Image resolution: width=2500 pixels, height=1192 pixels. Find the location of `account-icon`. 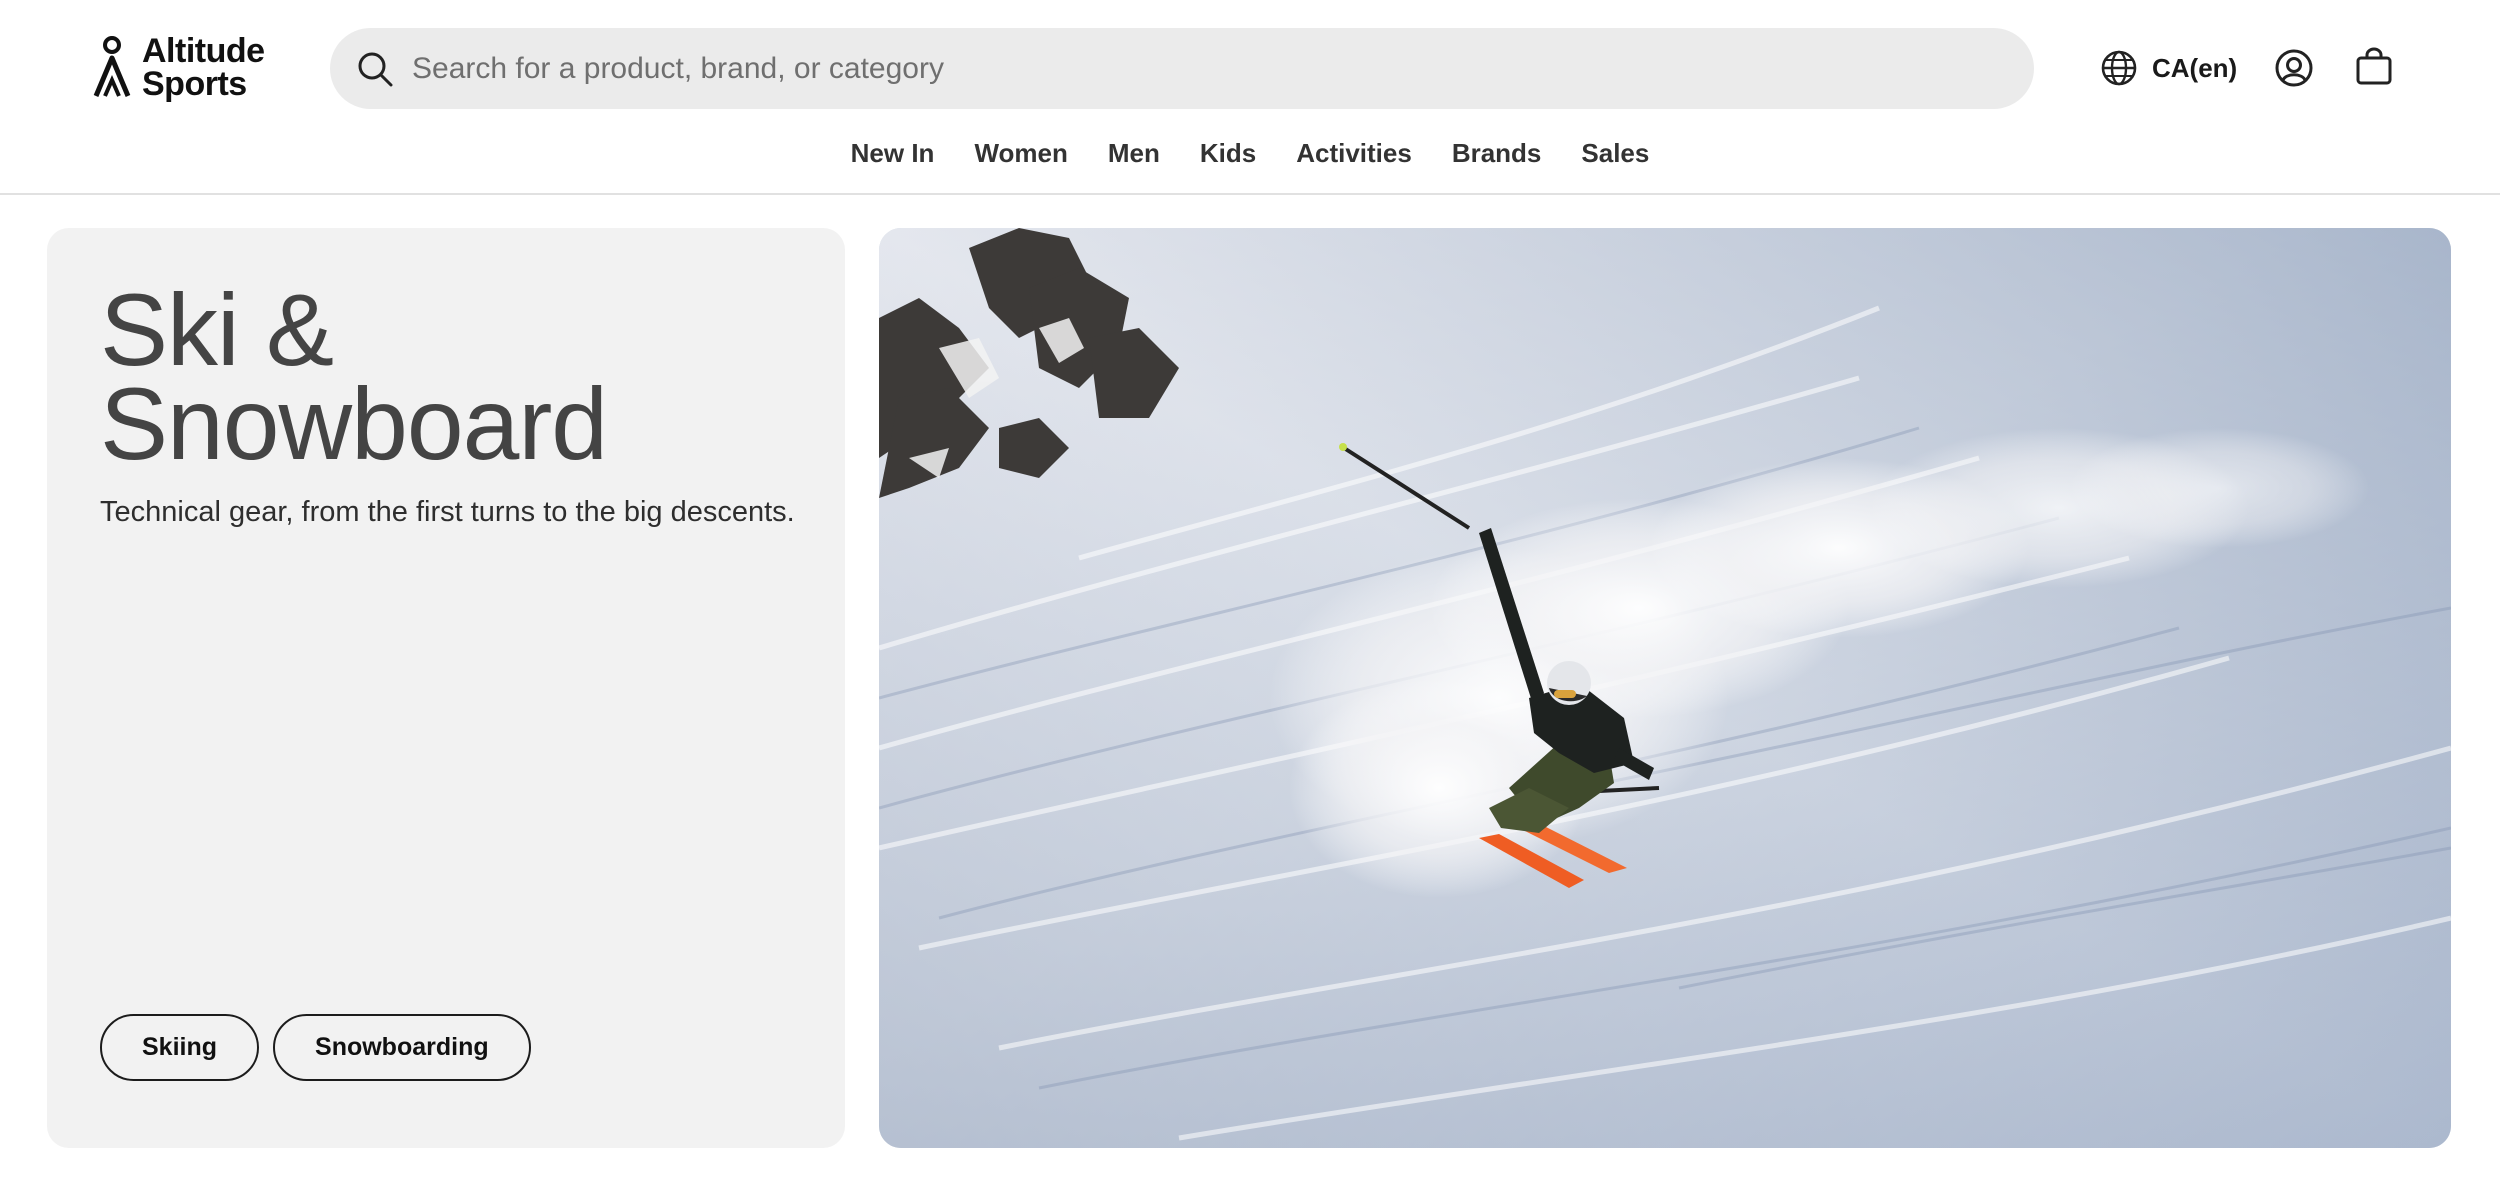

account-icon is located at coordinates (2294, 68).